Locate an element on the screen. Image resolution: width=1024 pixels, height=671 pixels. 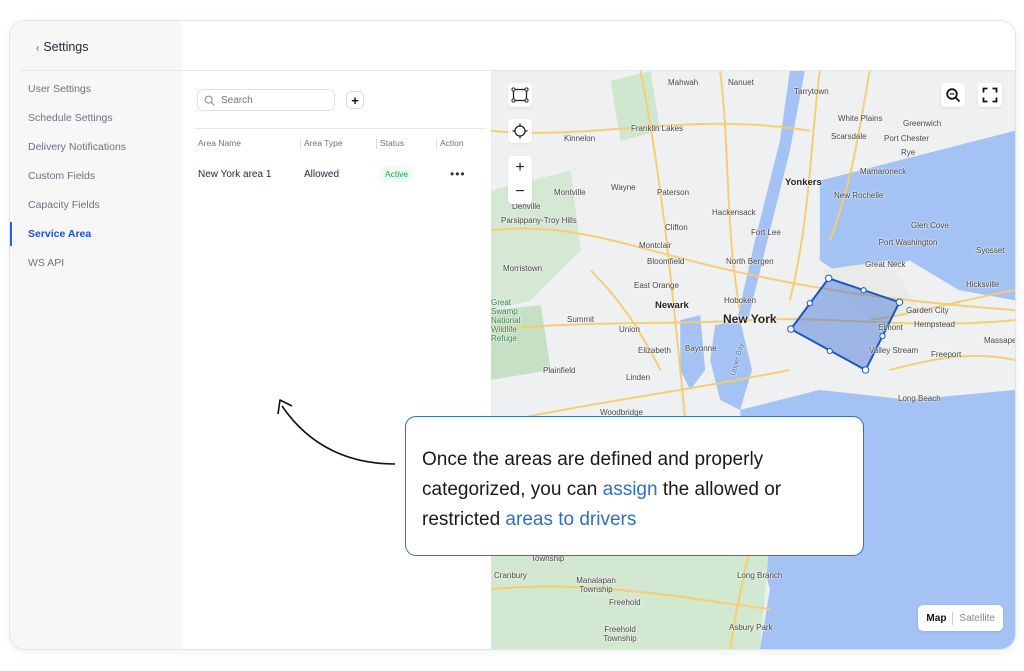
map-label: Elmont is located at coordinates (890, 327).